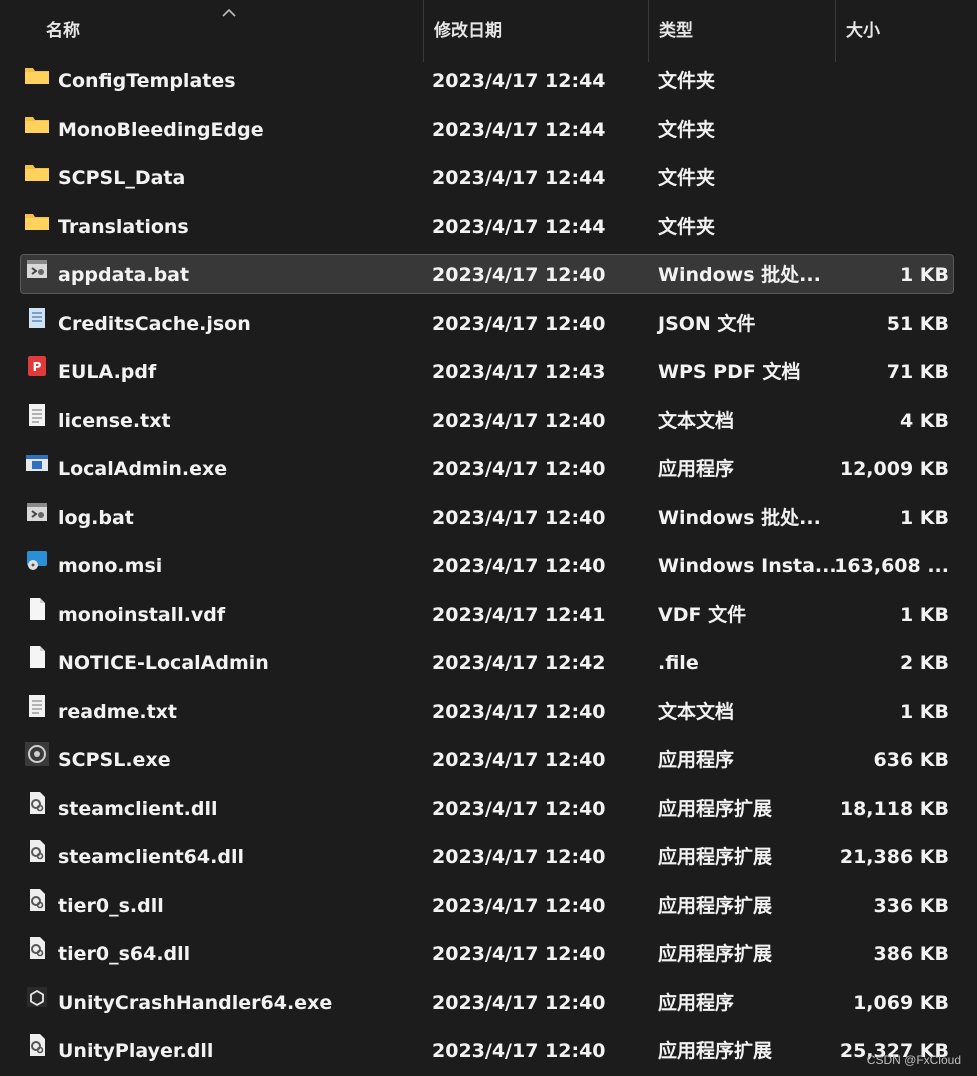 This screenshot has height=1076, width=977. What do you see at coordinates (163, 663) in the screenshot?
I see `file-name: NOTICE-LocalAdmin` at bounding box center [163, 663].